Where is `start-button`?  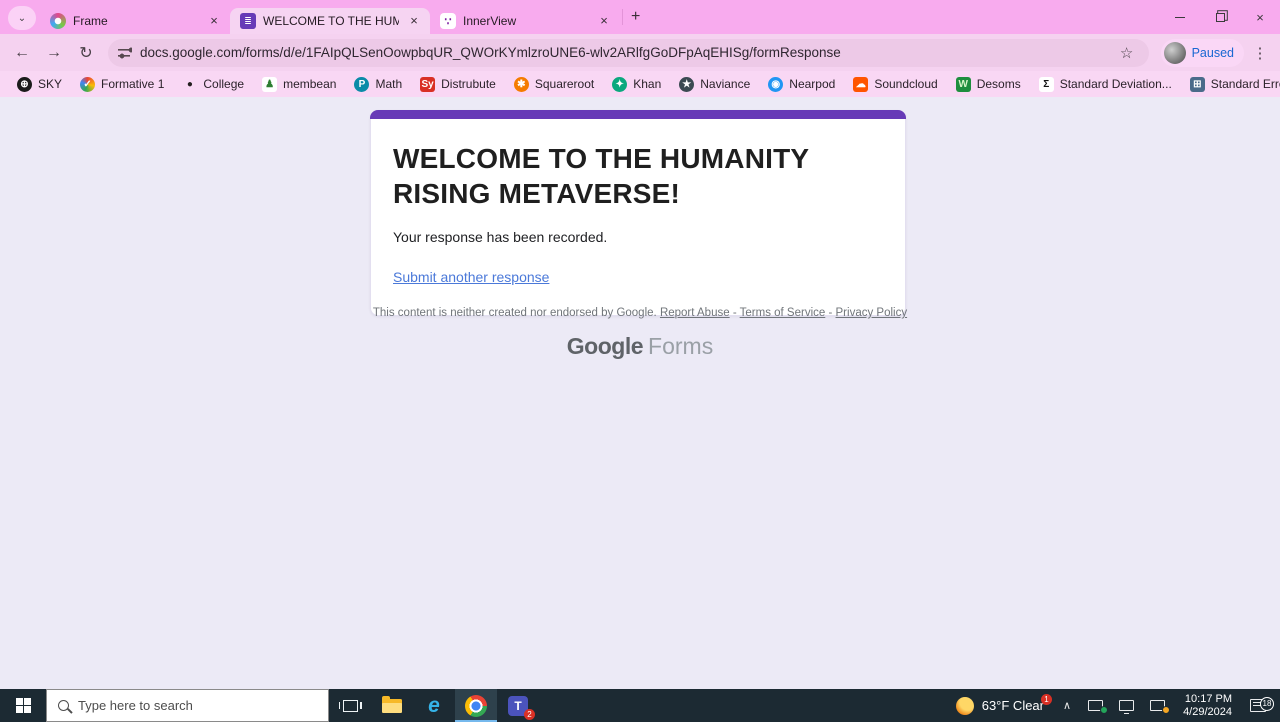
start-button is located at coordinates (23, 705).